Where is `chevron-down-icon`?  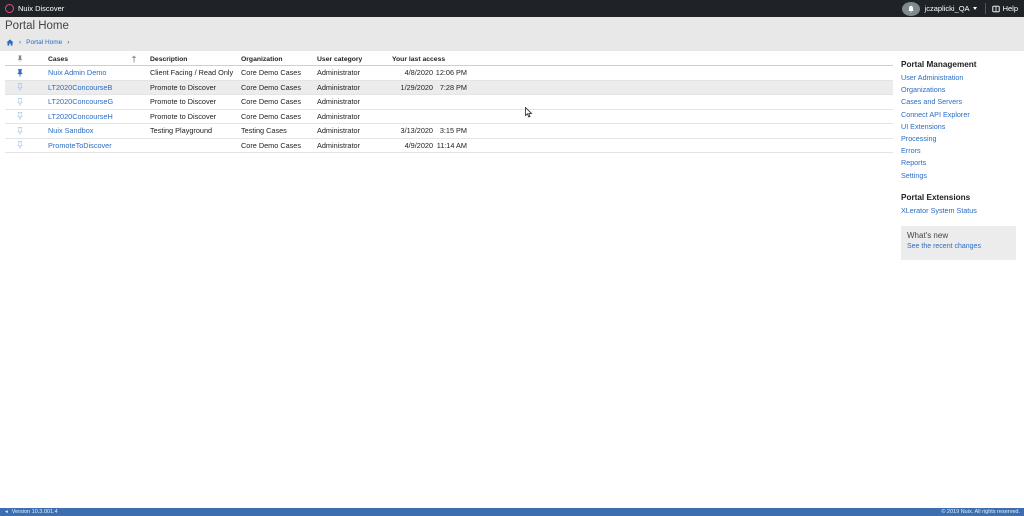
chevron-down-icon is located at coordinates (974, 8).